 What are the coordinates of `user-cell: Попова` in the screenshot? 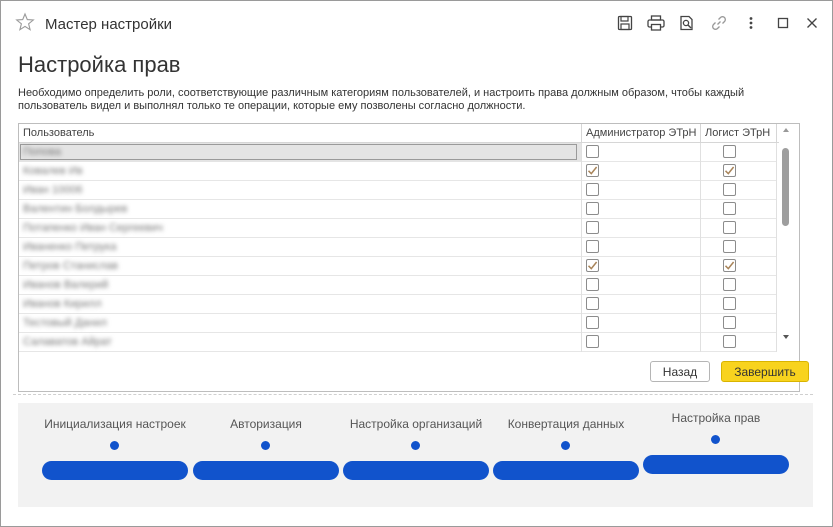 It's located at (300, 152).